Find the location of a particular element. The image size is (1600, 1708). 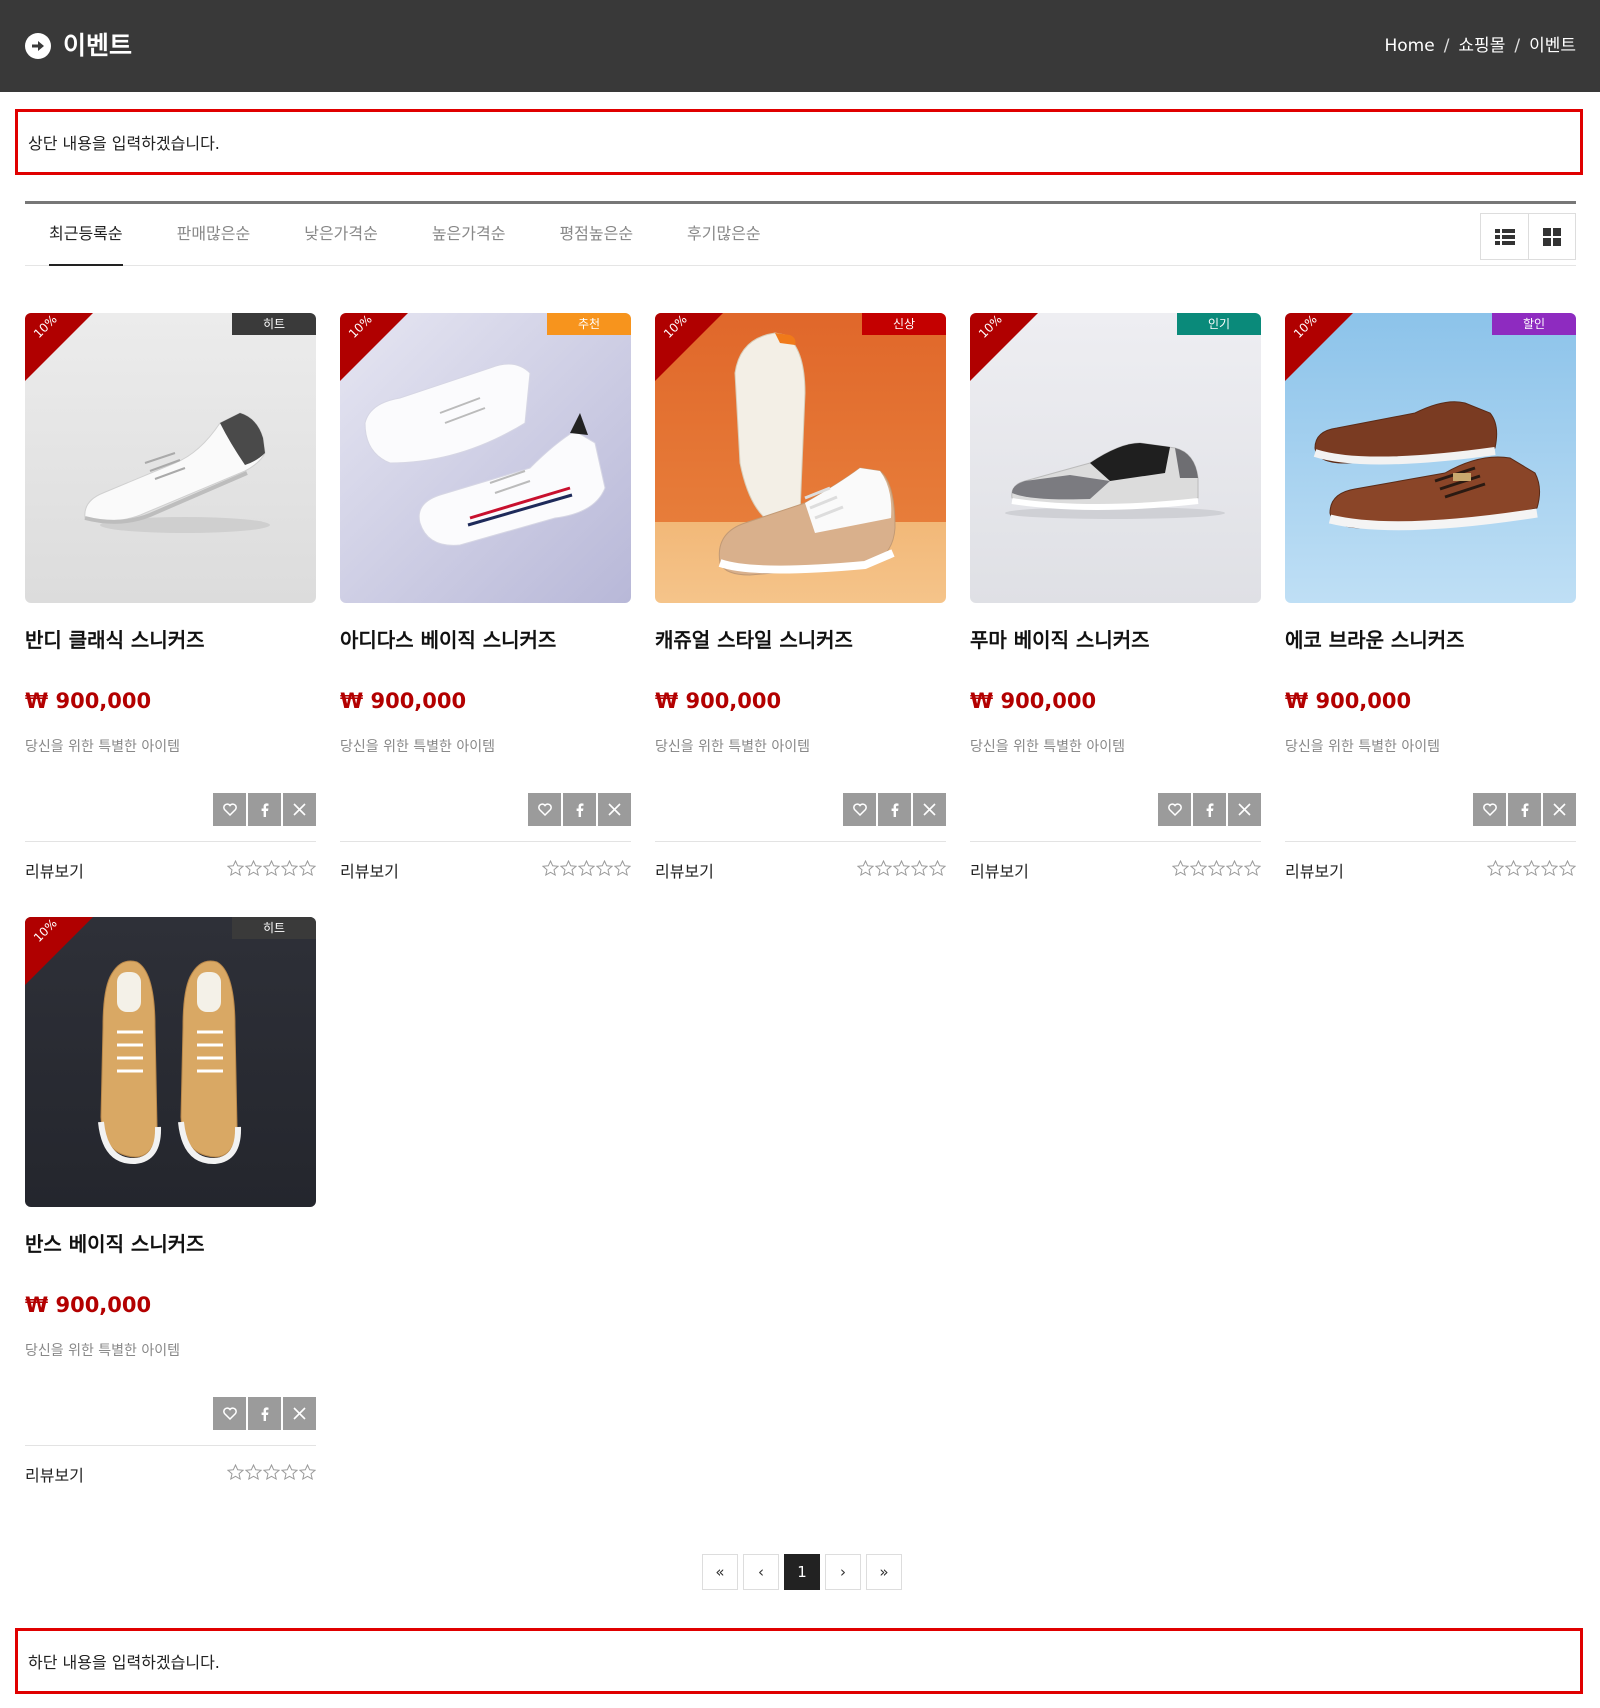

product-tag: 신상 is located at coordinates (904, 324).